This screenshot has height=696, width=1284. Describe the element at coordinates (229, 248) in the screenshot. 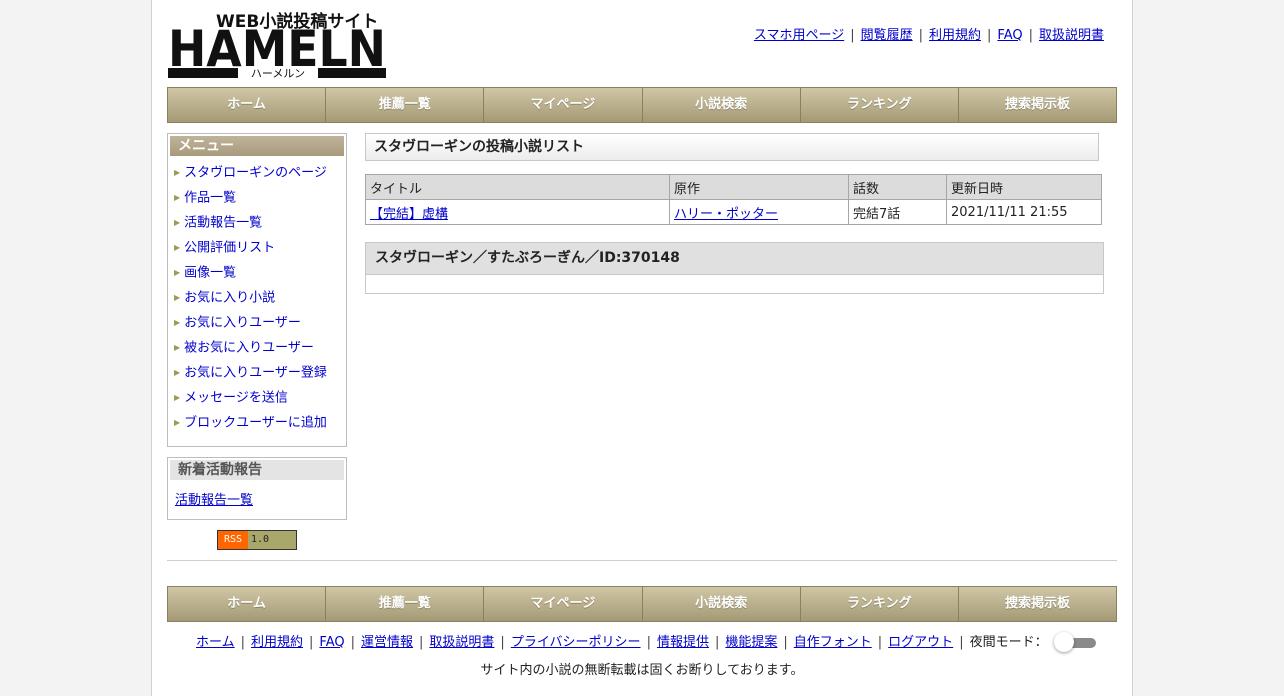

I see `menu-ratings: 公開評価リスト` at that location.